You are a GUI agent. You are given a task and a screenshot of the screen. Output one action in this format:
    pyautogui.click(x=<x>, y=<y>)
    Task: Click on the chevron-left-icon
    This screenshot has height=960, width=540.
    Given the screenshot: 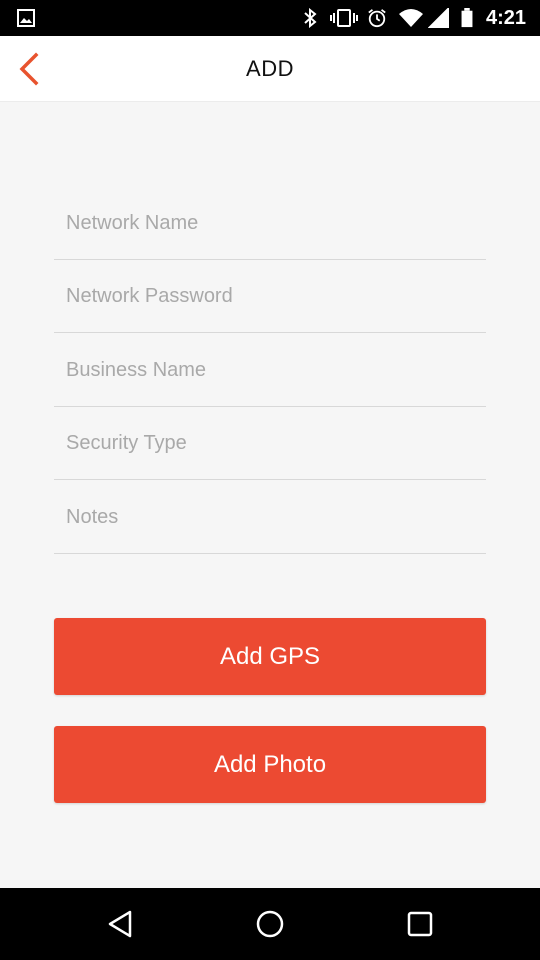 What is the action you would take?
    pyautogui.click(x=29, y=69)
    